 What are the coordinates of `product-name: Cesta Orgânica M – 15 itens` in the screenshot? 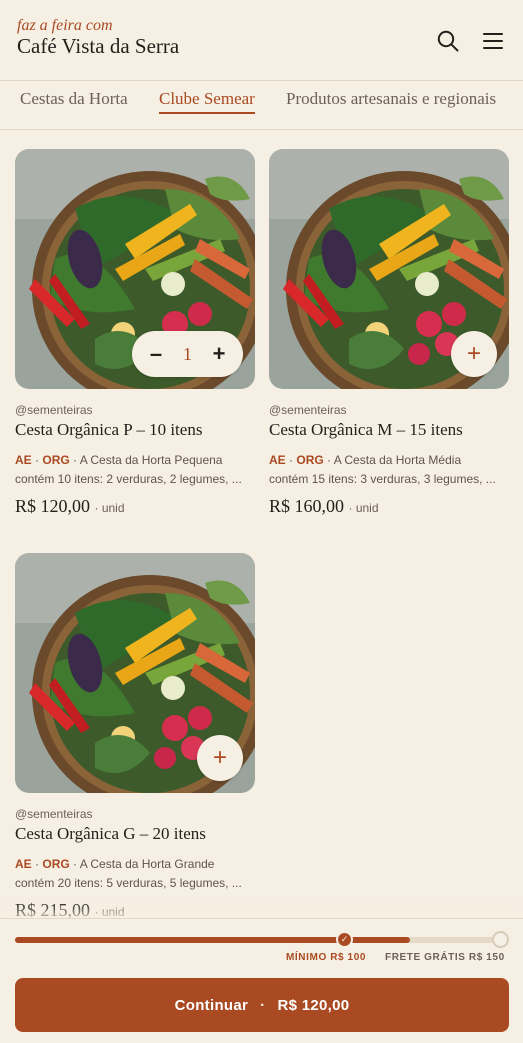 It's located at (389, 430).